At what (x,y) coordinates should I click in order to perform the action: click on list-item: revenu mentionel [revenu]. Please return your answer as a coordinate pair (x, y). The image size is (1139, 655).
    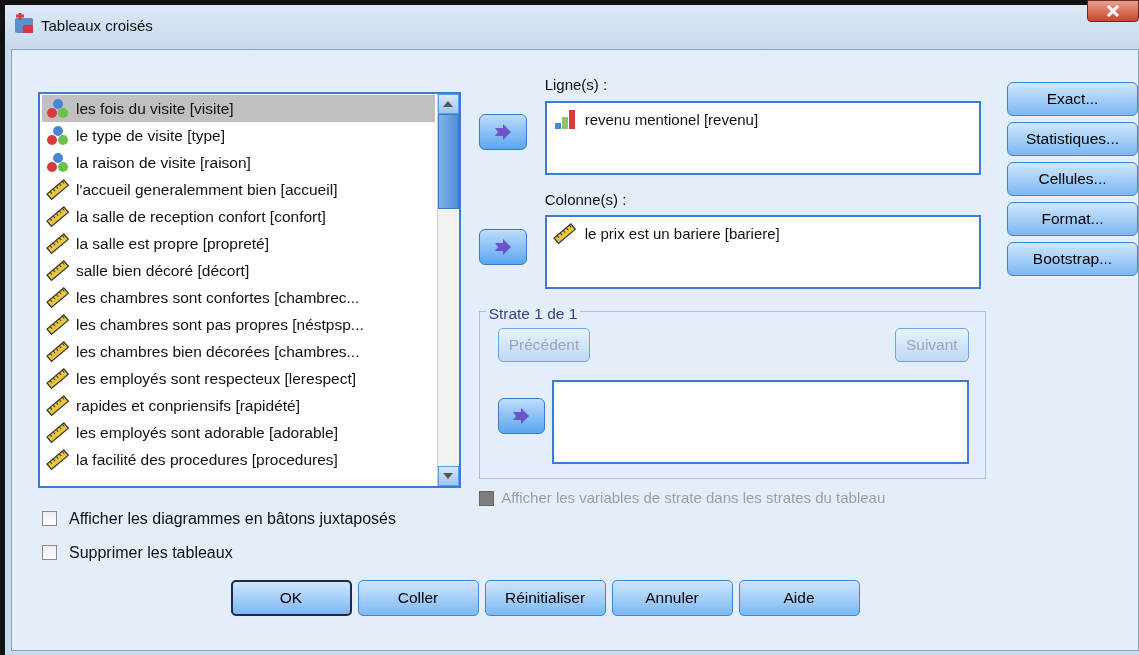
    Looking at the image, I should click on (762, 119).